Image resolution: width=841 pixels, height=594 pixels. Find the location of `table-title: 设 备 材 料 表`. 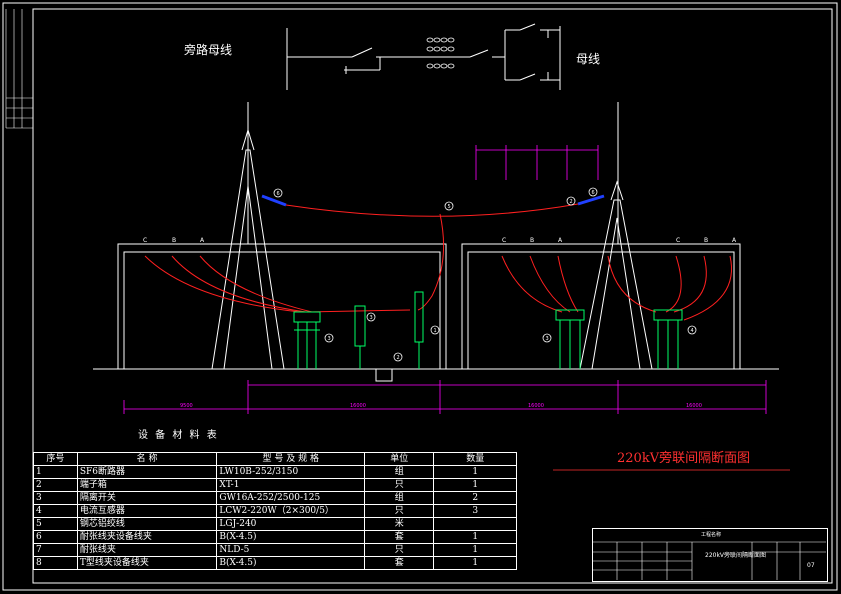

table-title: 设 备 材 料 表 is located at coordinates (178, 435).